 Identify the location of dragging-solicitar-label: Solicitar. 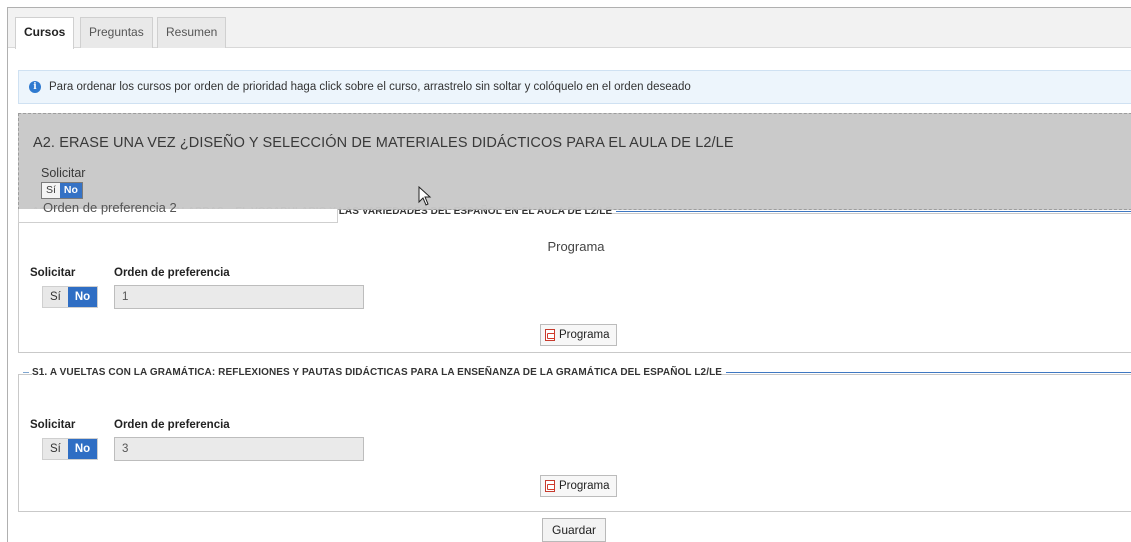
(63, 173).